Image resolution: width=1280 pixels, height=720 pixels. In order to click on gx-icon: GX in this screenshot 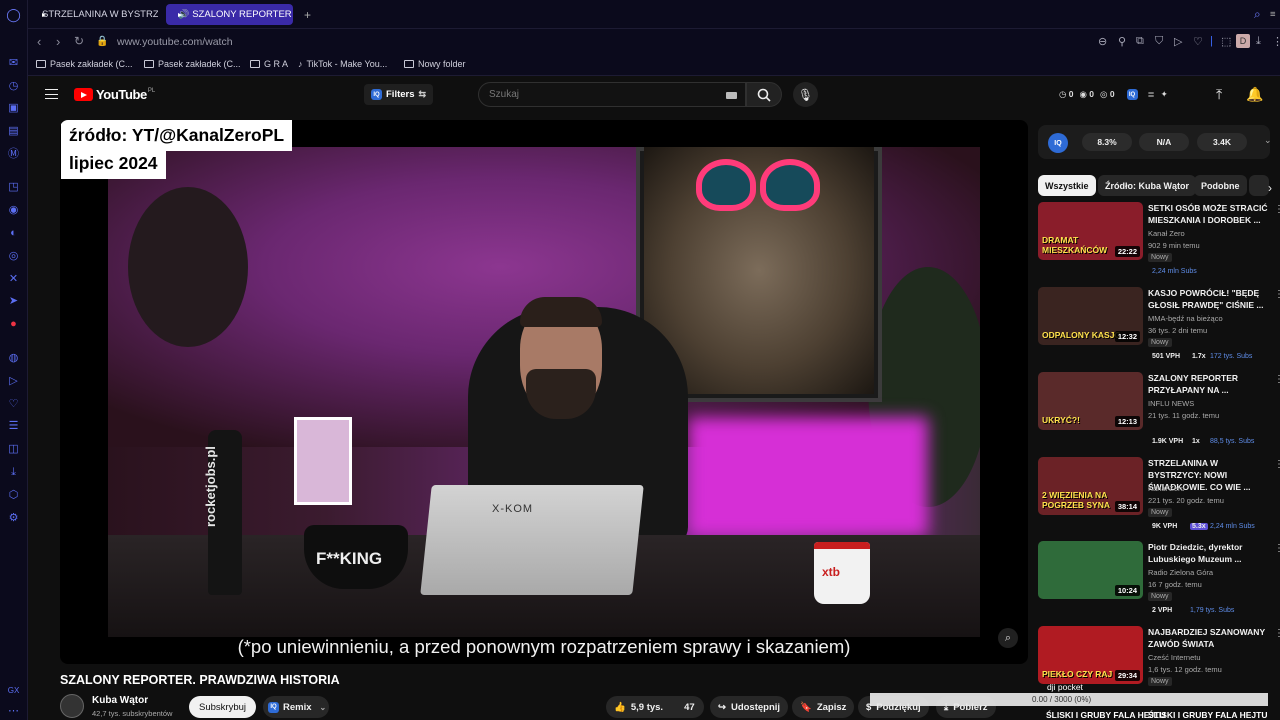, I will do `click(13, 690)`.